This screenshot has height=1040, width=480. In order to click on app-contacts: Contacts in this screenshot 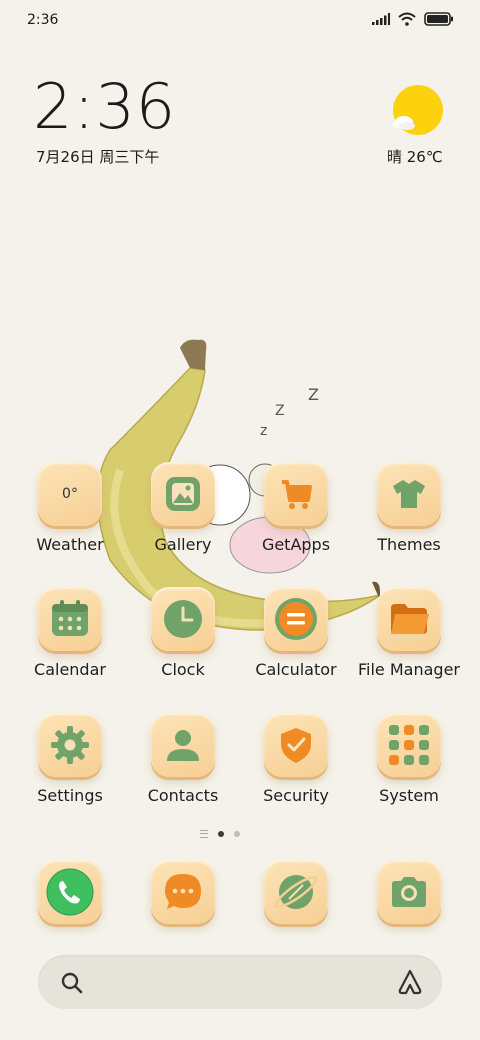, I will do `click(183, 759)`.